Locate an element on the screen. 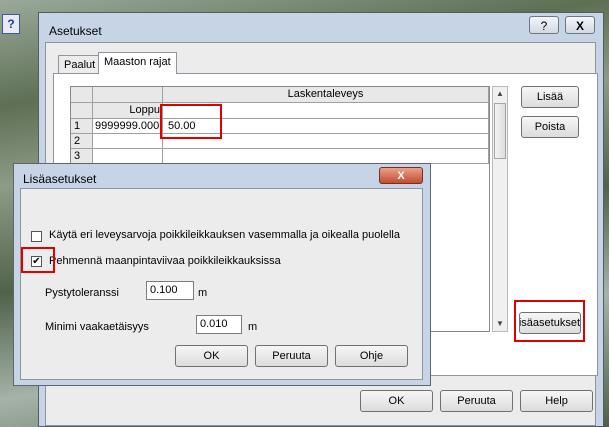 This screenshot has height=427, width=609. advanced-settings-button: Lisäasetukset is located at coordinates (550, 323).